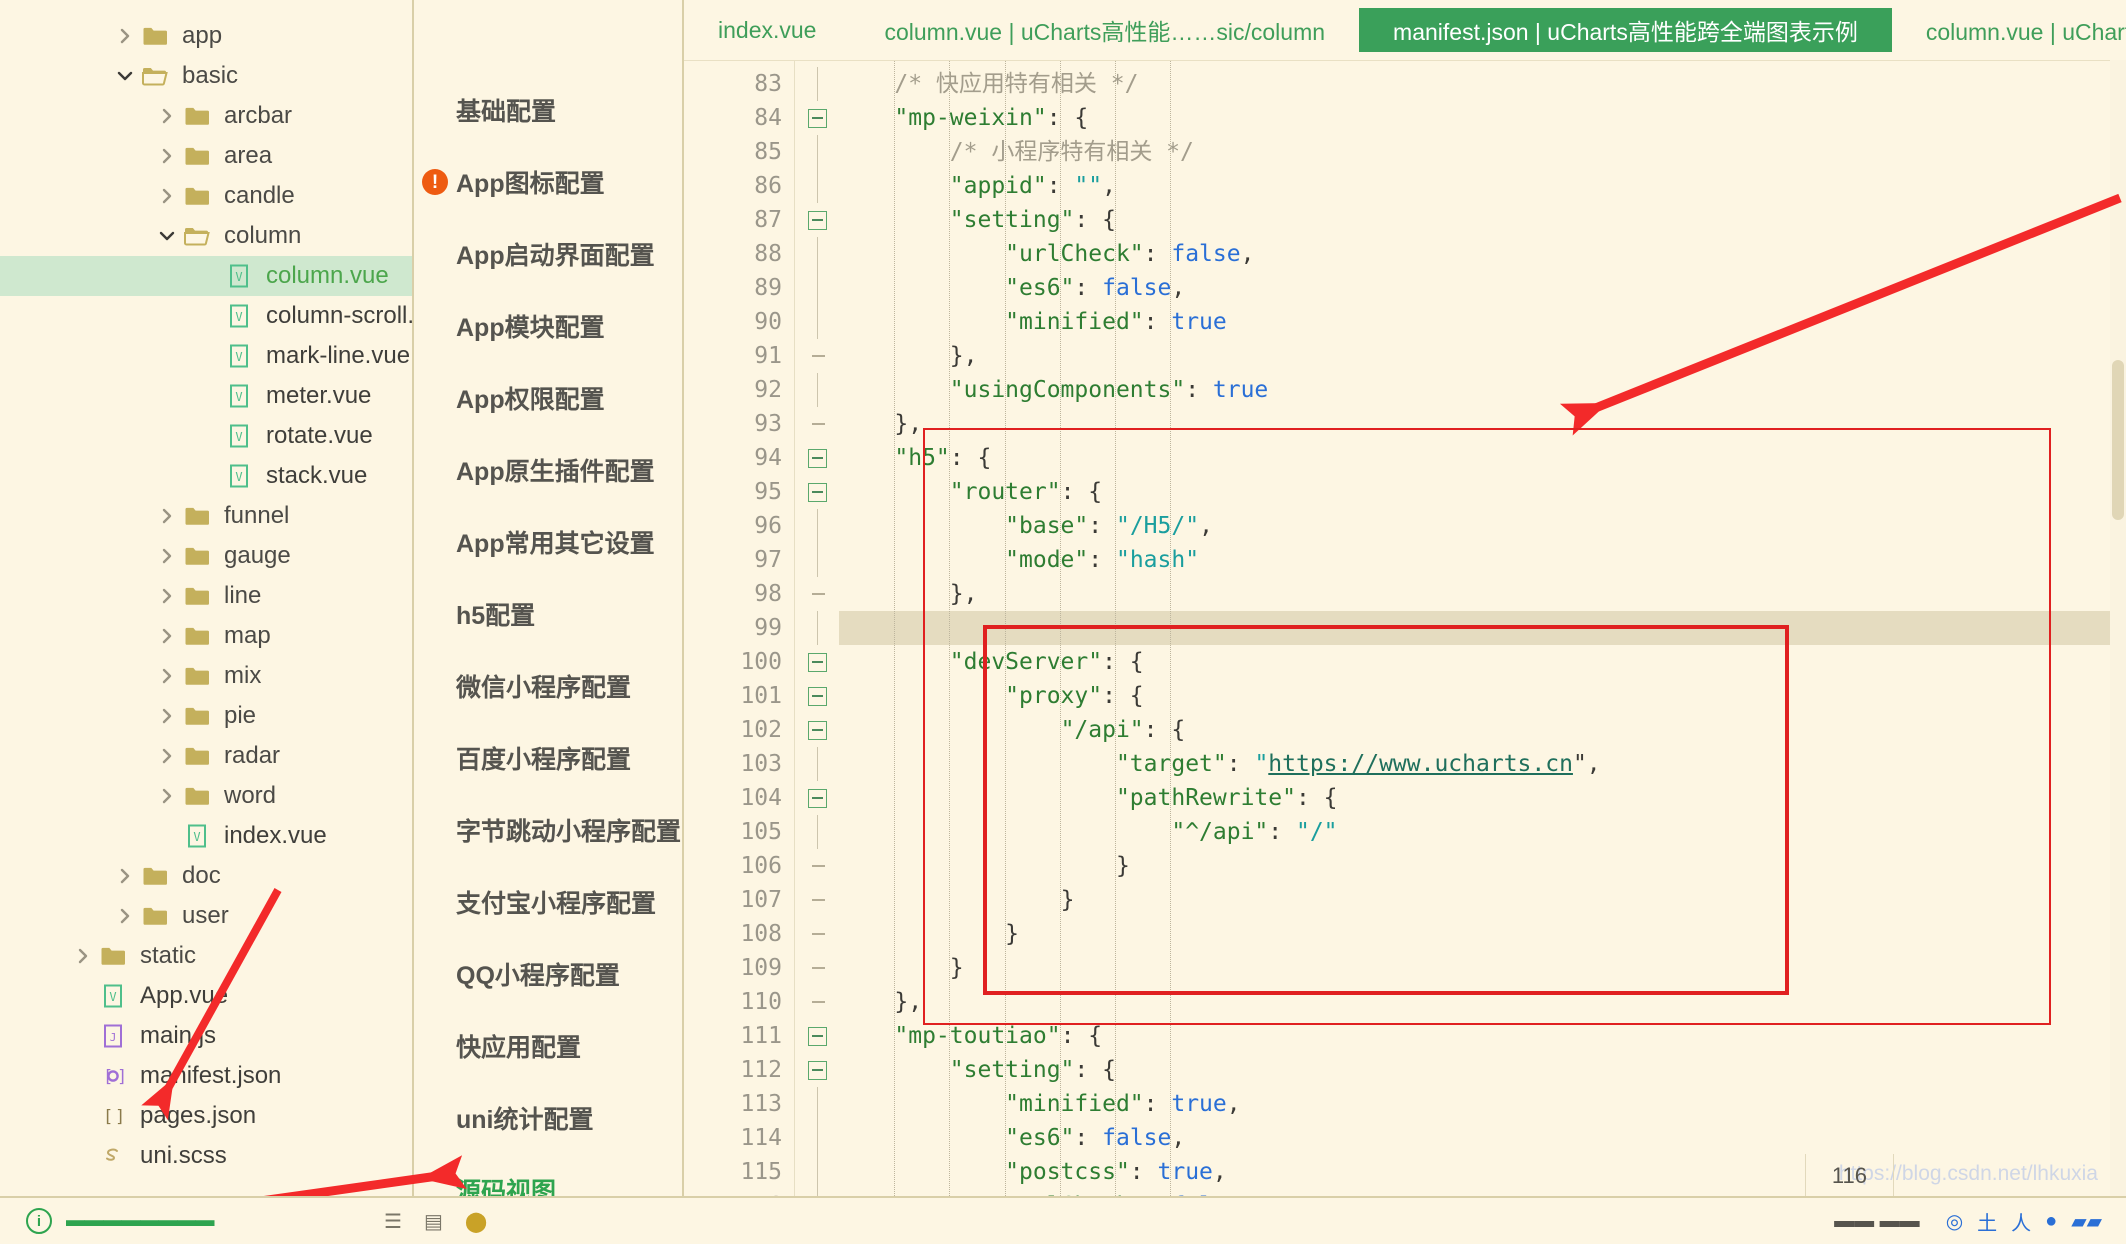 This screenshot has width=2126, height=1244. I want to click on tree-item-mark-line-vue: Vmark-line.vue, so click(206, 356).